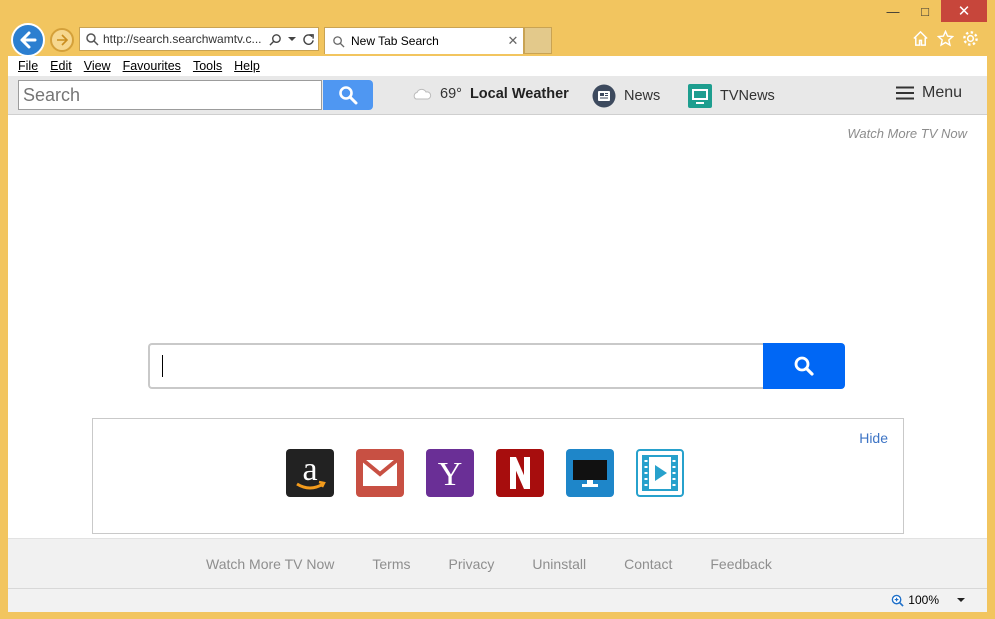  What do you see at coordinates (660, 473) in the screenshot?
I see `video-icon` at bounding box center [660, 473].